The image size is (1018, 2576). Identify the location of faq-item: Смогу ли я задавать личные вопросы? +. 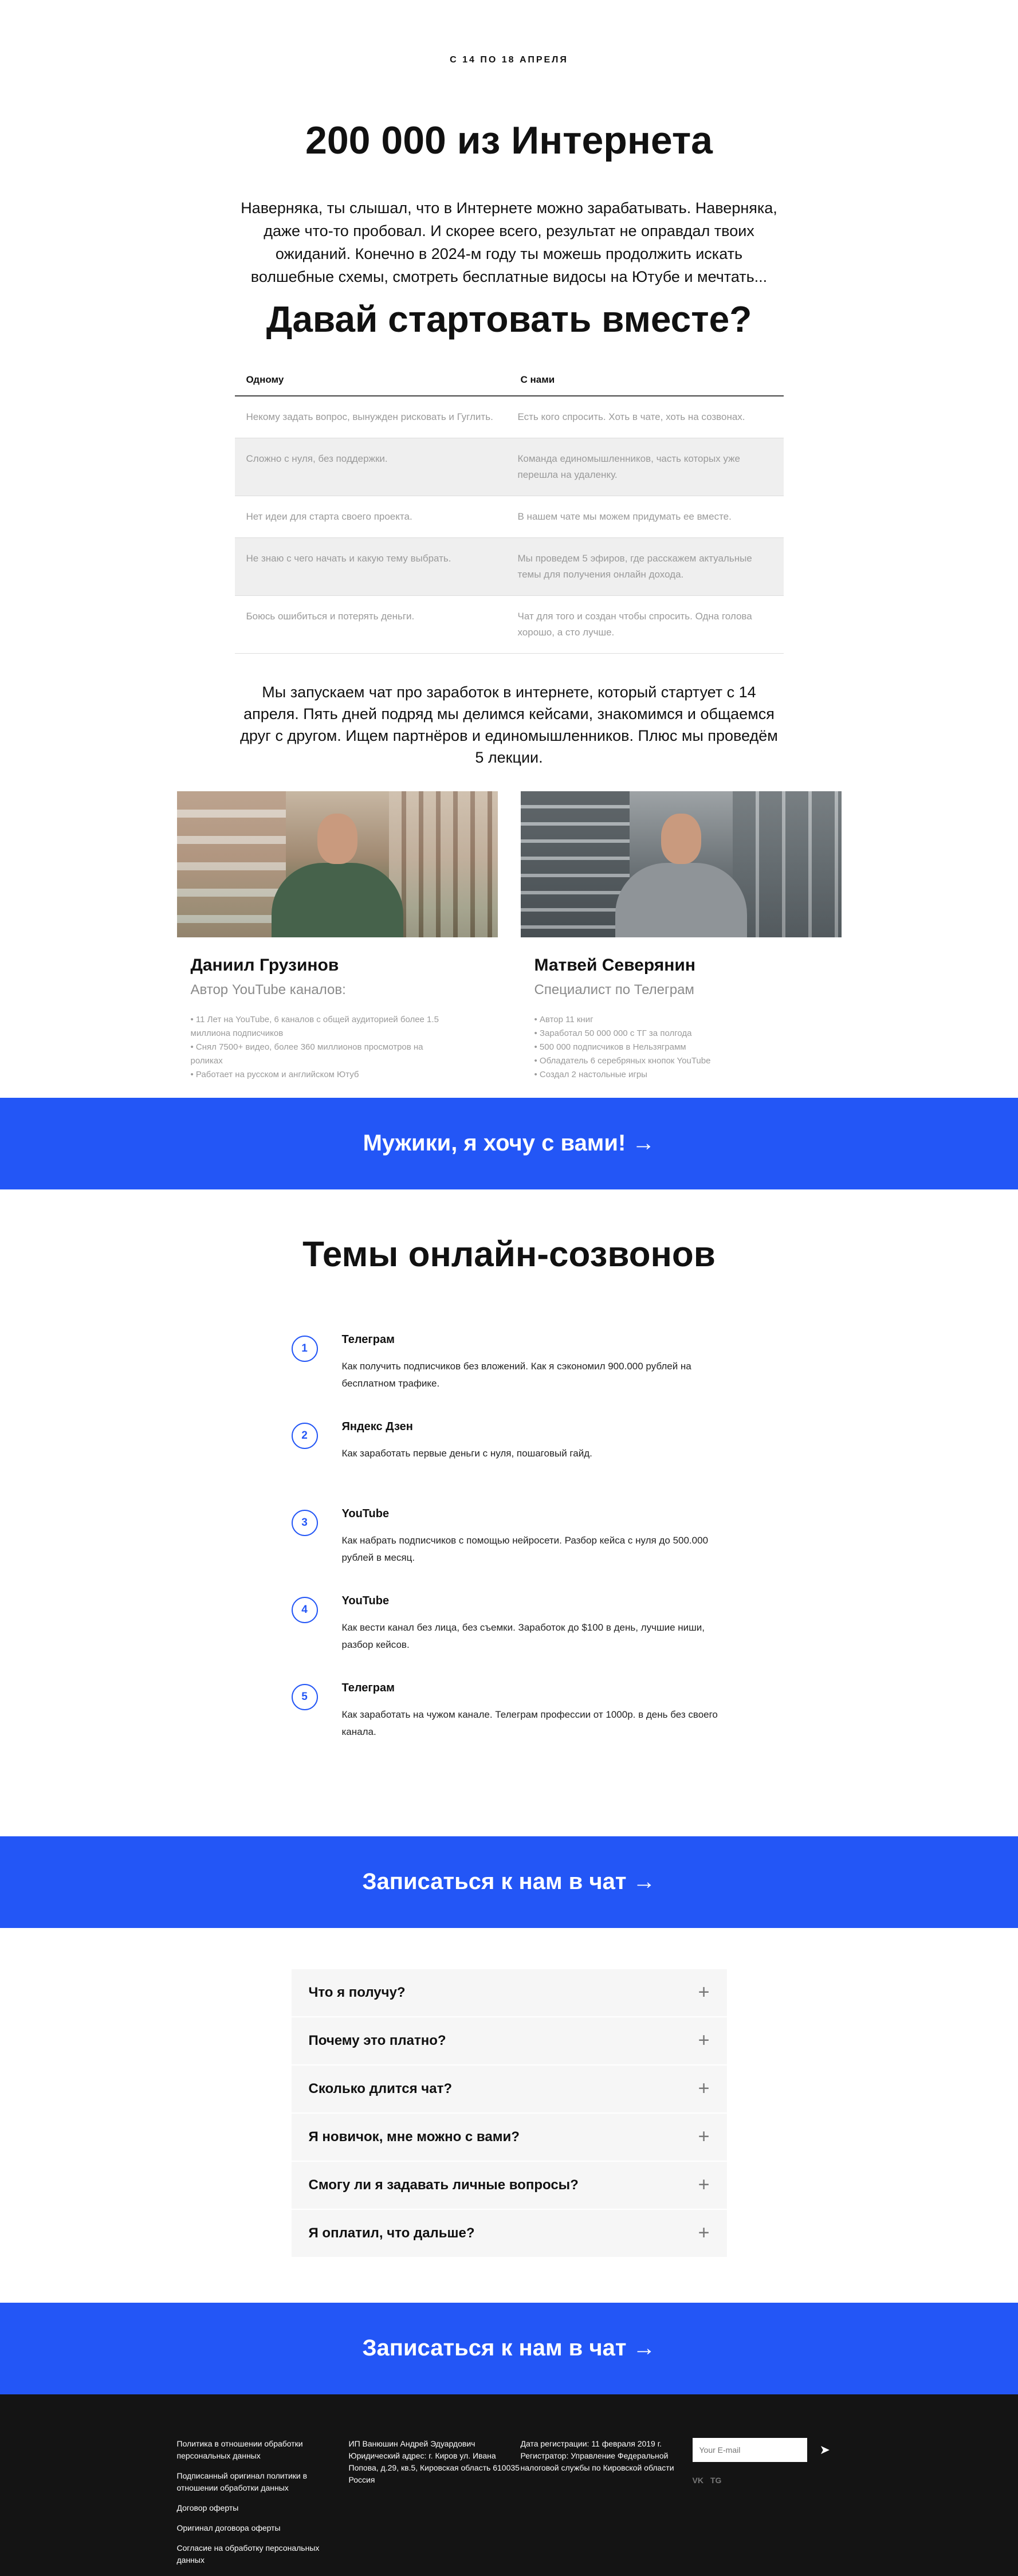
(509, 2186).